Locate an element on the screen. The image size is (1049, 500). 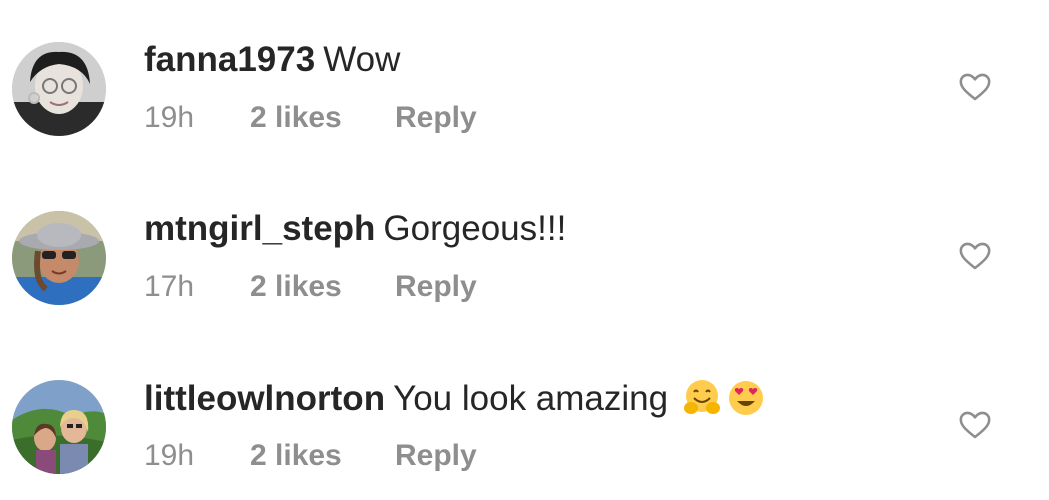
comment-text-line: fanna1973 Wow is located at coordinates (272, 60).